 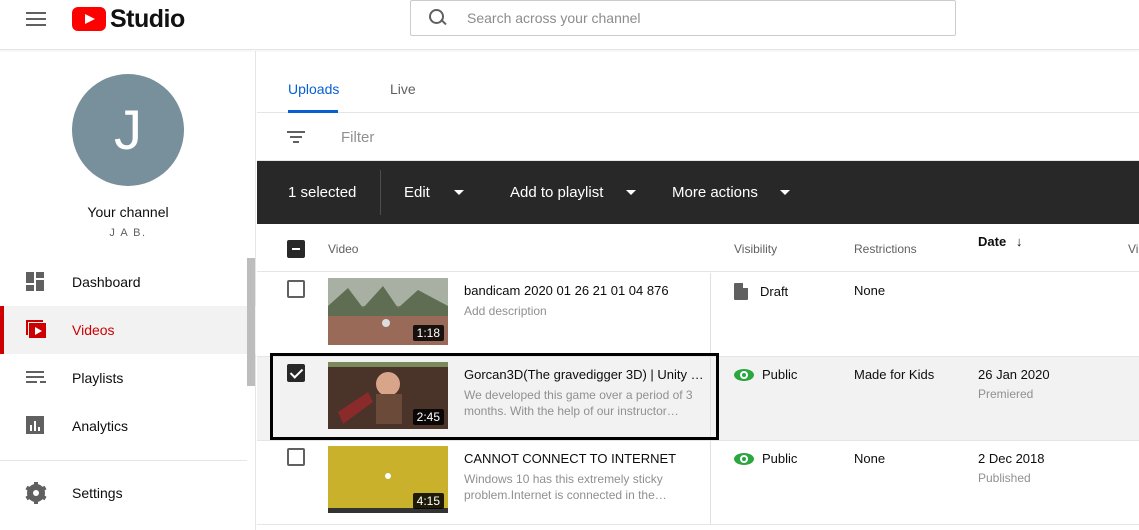 What do you see at coordinates (741, 291) in the screenshot?
I see `draft-icon` at bounding box center [741, 291].